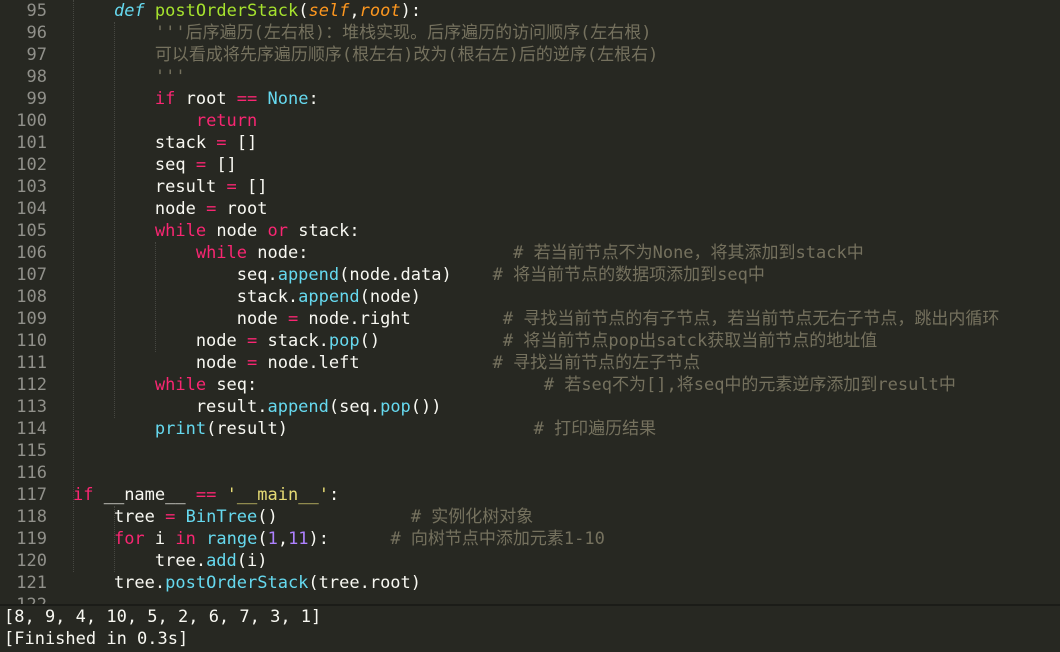 Image resolution: width=1060 pixels, height=652 pixels. Describe the element at coordinates (431, 341) in the screenshot. I see `code-token: ()` at that location.